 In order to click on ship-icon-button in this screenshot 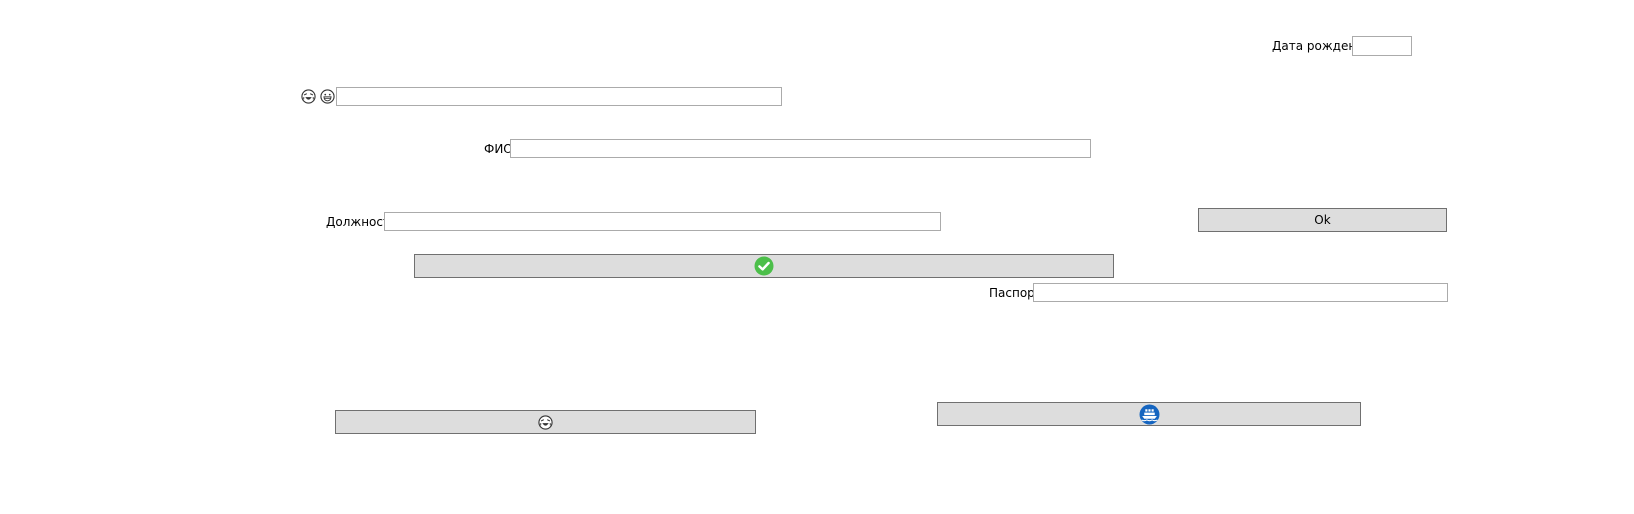, I will do `click(1149, 414)`.